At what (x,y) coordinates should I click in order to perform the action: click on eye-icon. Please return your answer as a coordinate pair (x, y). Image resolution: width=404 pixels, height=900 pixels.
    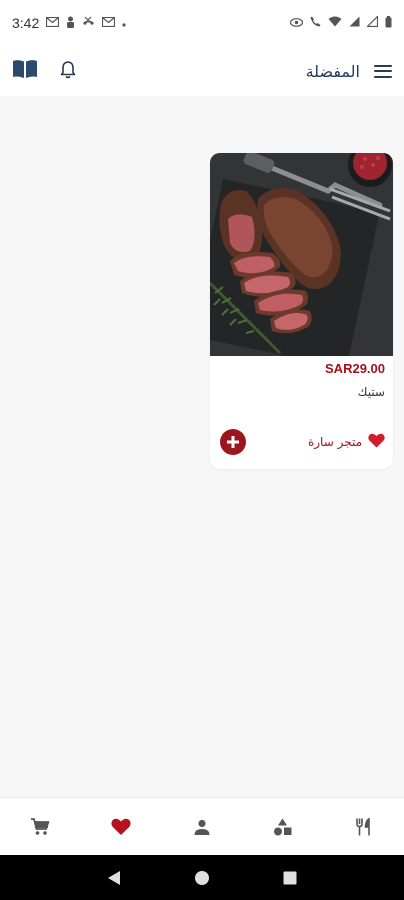
    Looking at the image, I should click on (296, 23).